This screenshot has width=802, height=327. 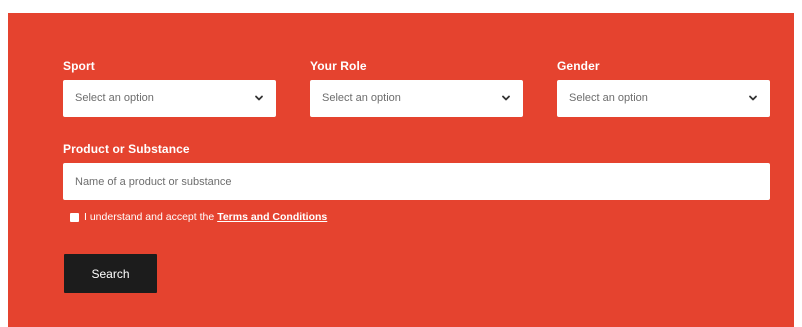 I want to click on gender-select-value: Select an option, so click(x=608, y=98).